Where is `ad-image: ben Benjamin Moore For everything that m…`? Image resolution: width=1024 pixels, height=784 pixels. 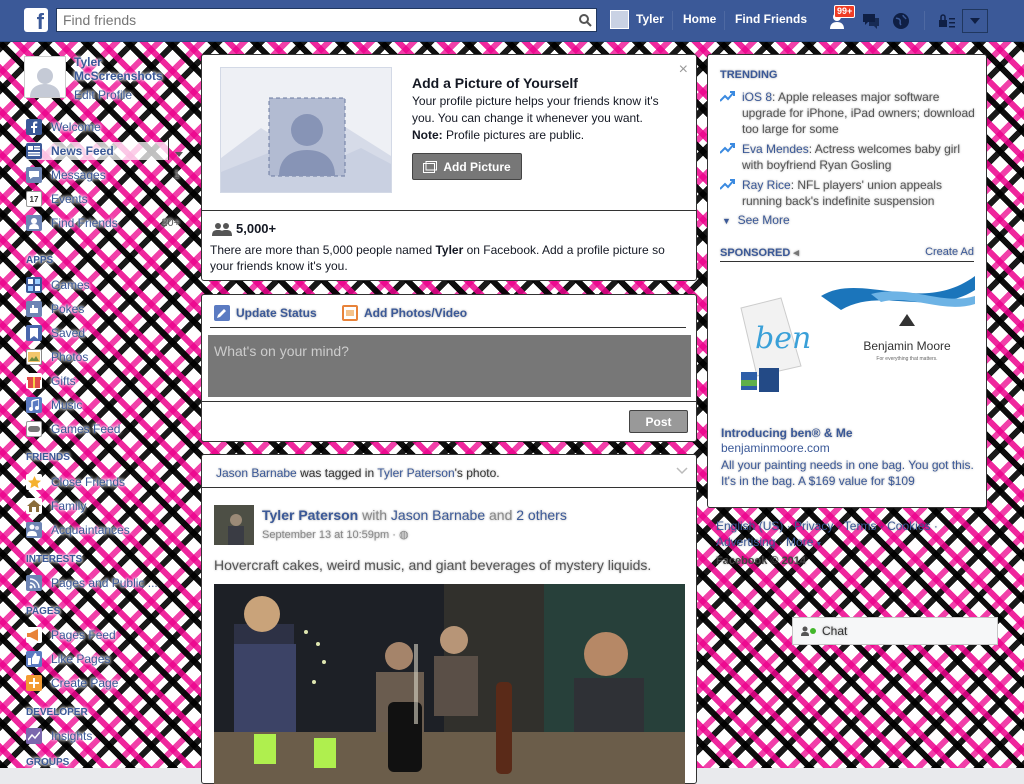 ad-image: ben Benjamin Moore For everything that m… is located at coordinates (848, 338).